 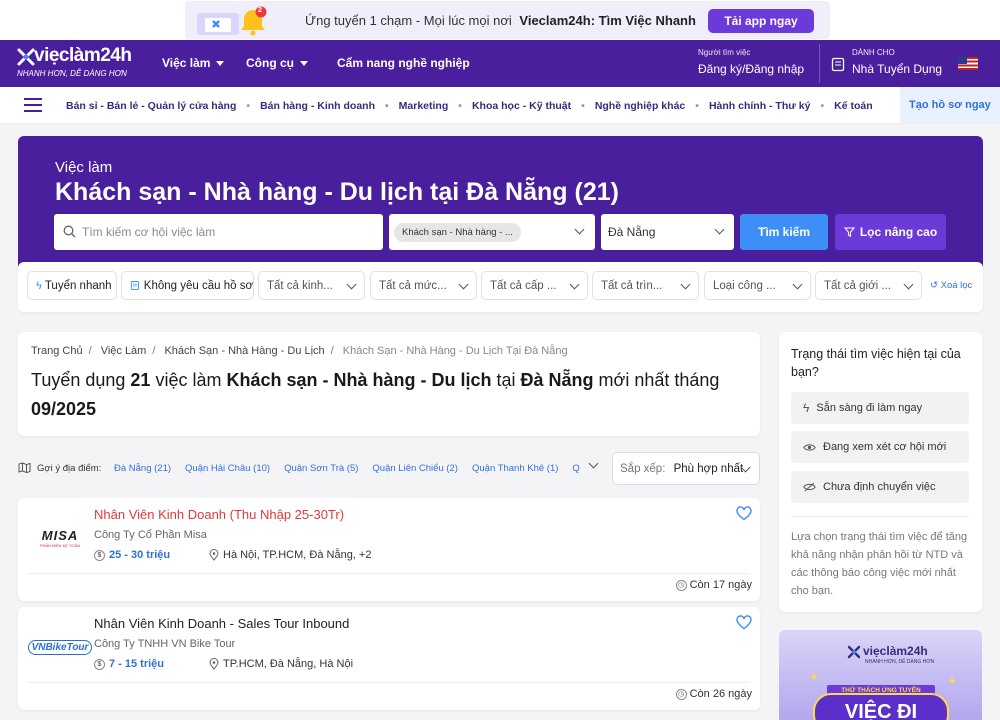 What do you see at coordinates (784, 232) in the screenshot?
I see `search-button: Tìm kiếm` at bounding box center [784, 232].